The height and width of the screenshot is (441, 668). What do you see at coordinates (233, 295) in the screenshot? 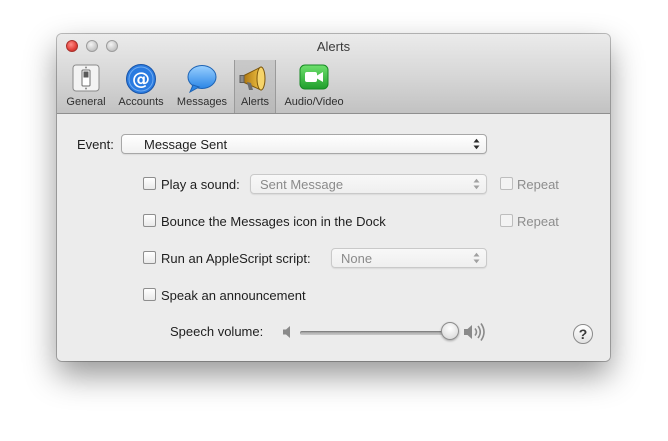
I see `speak-announcement-label: Speak an announcement` at bounding box center [233, 295].